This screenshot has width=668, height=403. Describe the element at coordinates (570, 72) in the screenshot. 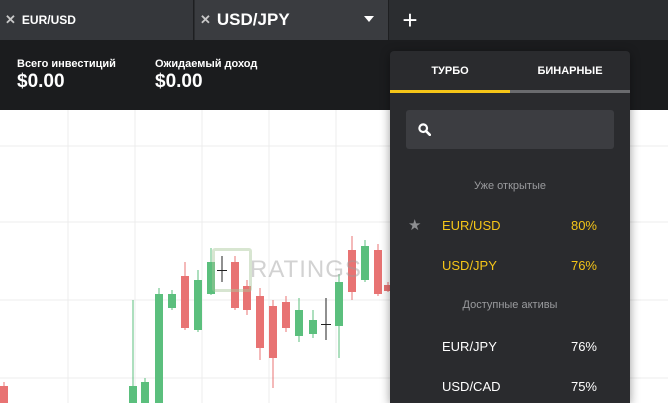

I see `tab-binary: БИНАРНЫЕ` at that location.